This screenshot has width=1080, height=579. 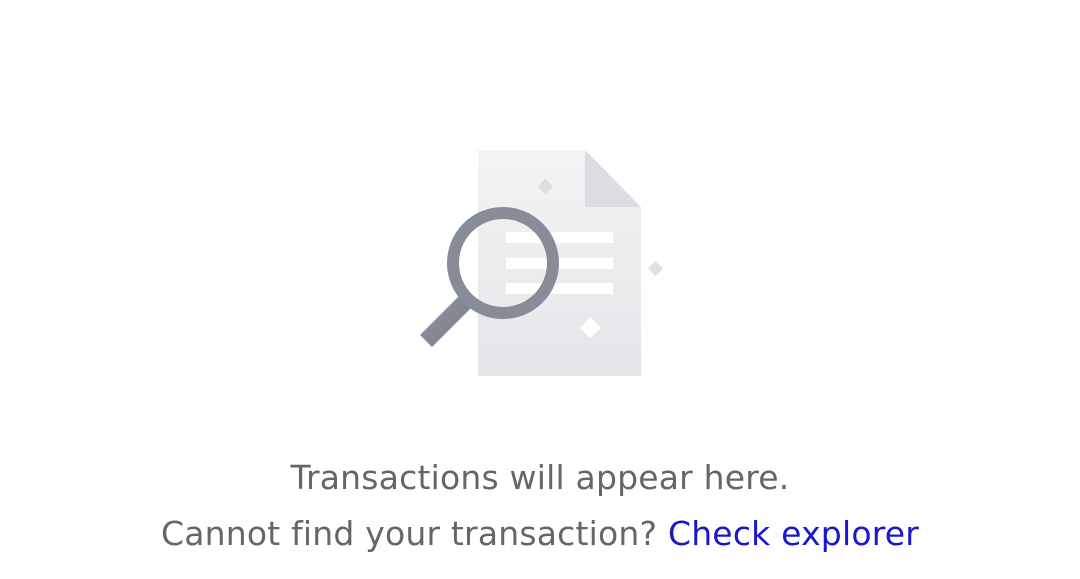 What do you see at coordinates (540, 477) in the screenshot?
I see `empty-state-headline: Transactions will appear here.` at bounding box center [540, 477].